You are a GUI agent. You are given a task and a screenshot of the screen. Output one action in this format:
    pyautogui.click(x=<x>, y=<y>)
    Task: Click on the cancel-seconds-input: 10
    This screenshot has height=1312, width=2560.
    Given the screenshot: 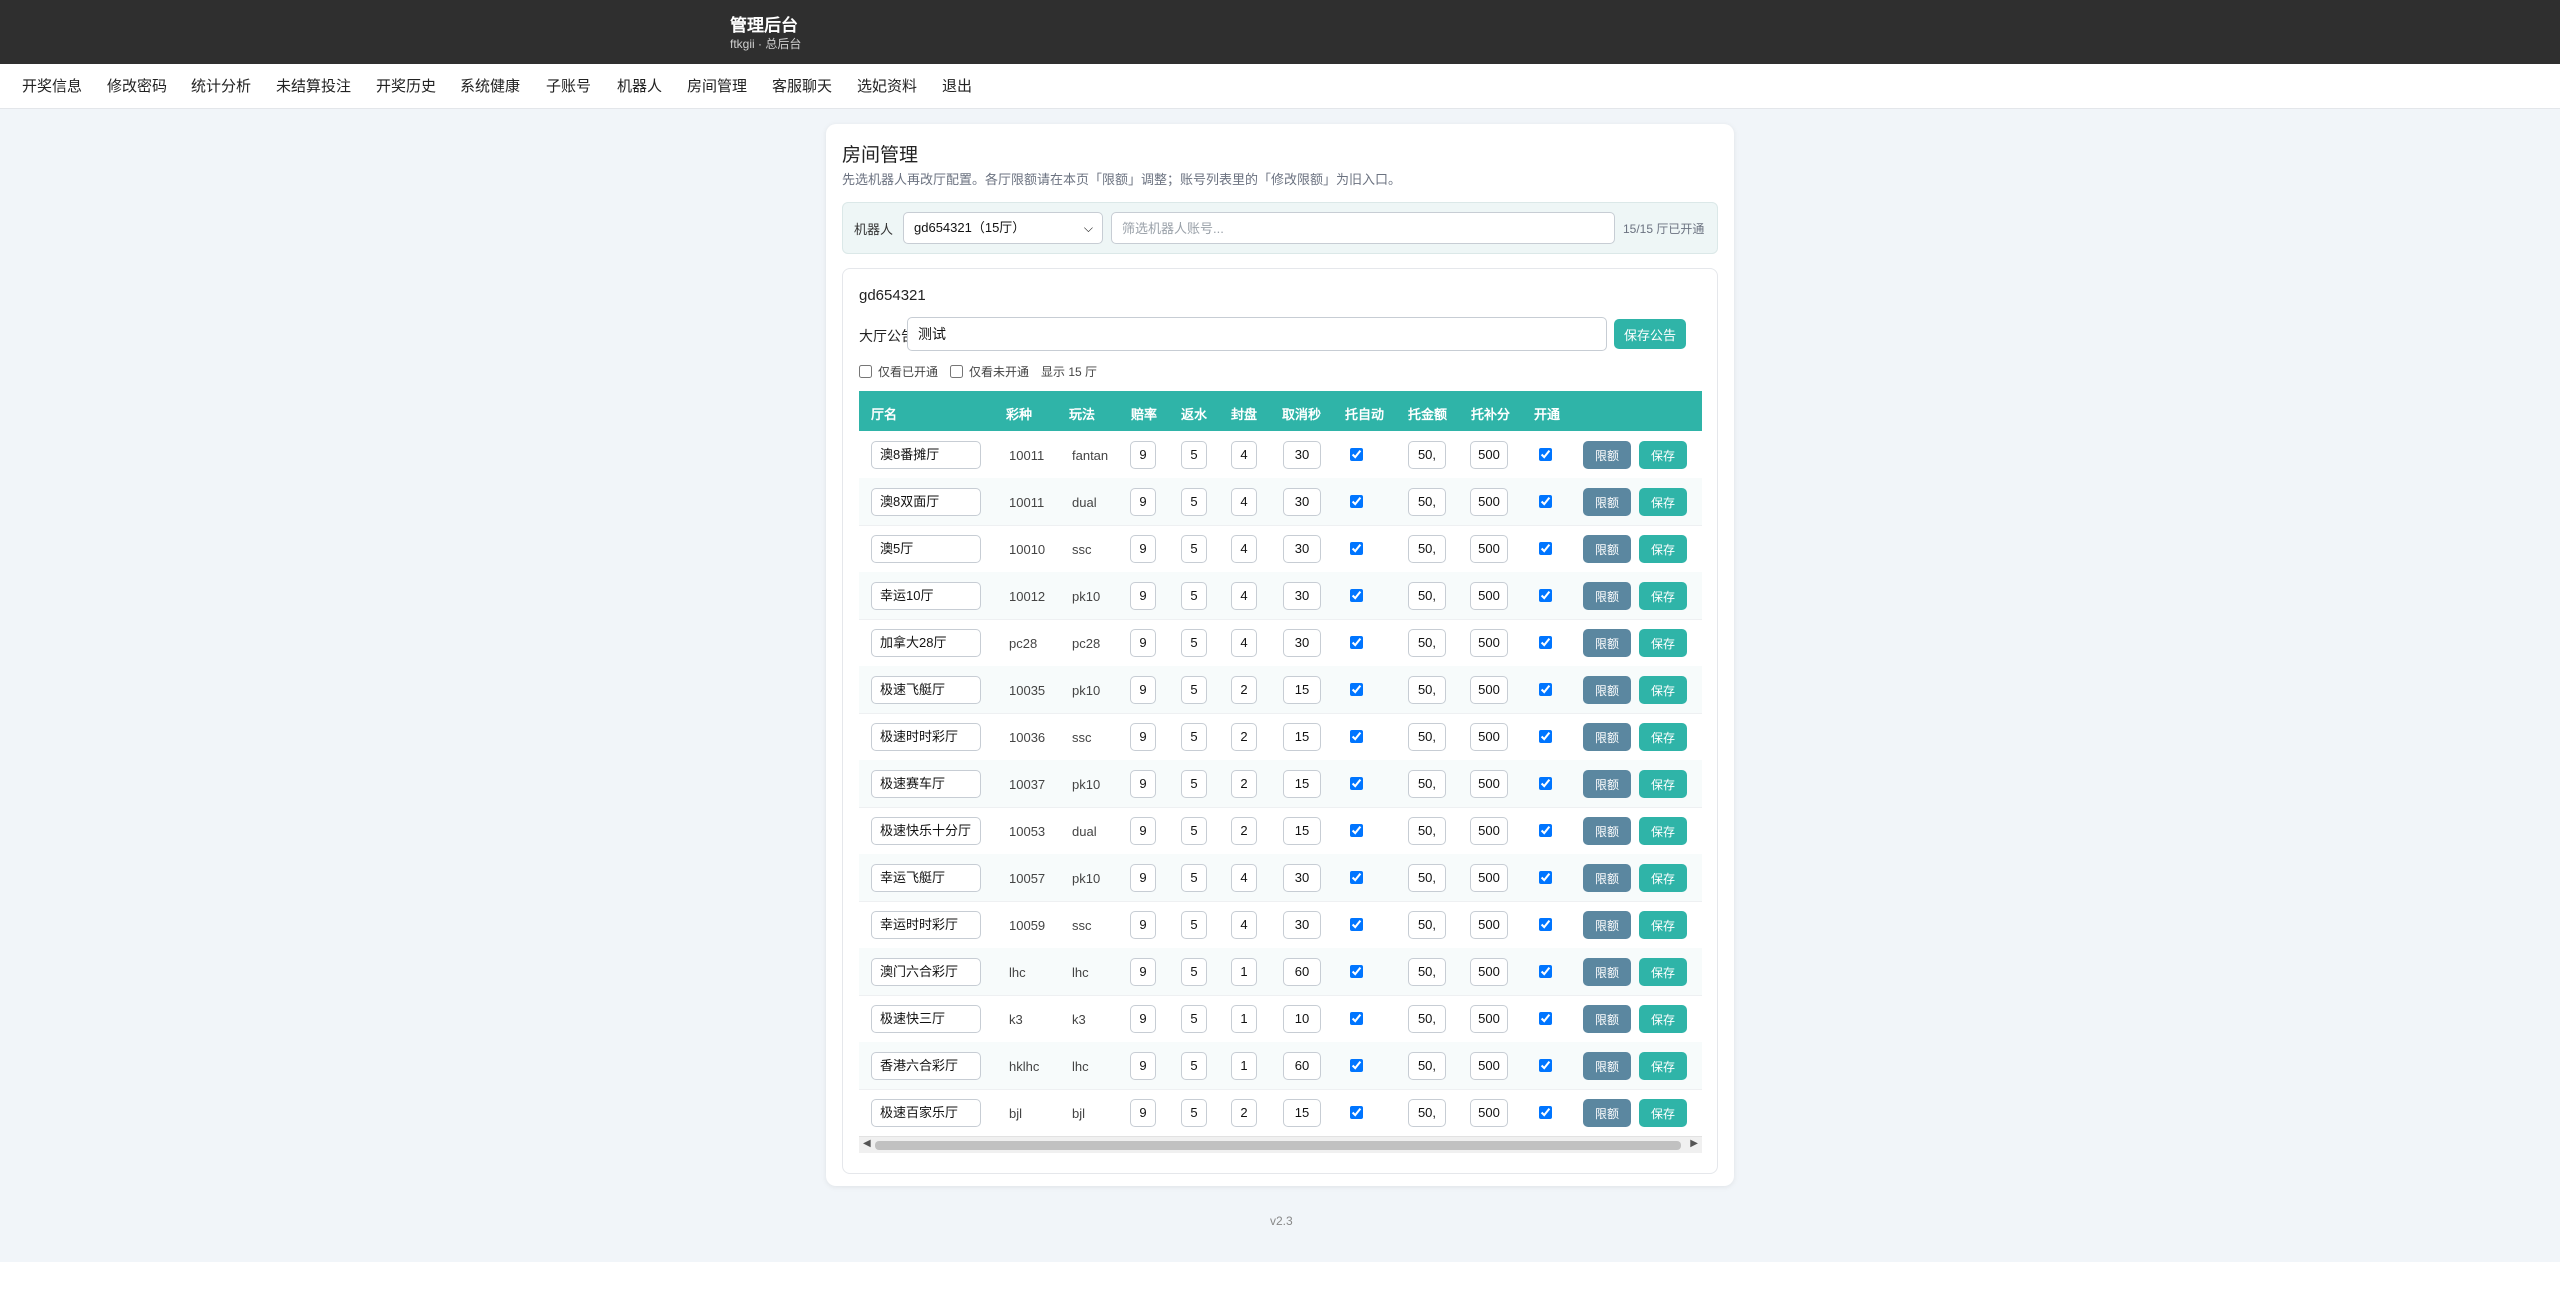 What is the action you would take?
    pyautogui.click(x=1302, y=1019)
    